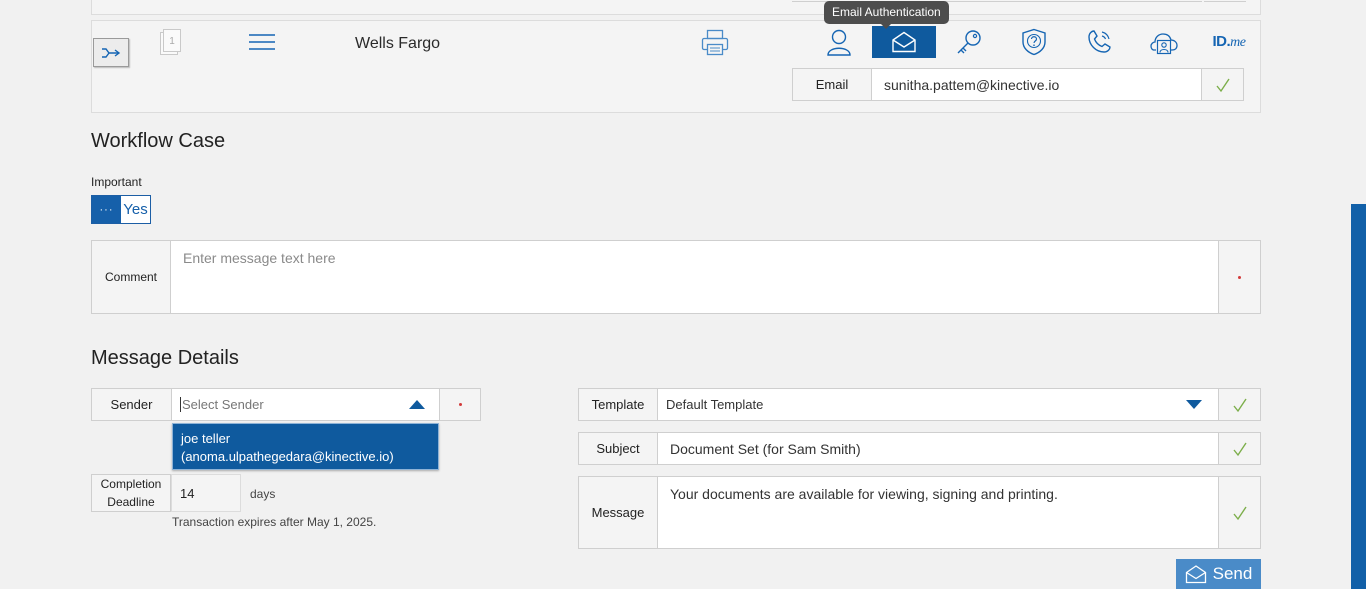 This screenshot has height=589, width=1366. What do you see at coordinates (165, 358) in the screenshot?
I see `message-details-title: Message Details` at bounding box center [165, 358].